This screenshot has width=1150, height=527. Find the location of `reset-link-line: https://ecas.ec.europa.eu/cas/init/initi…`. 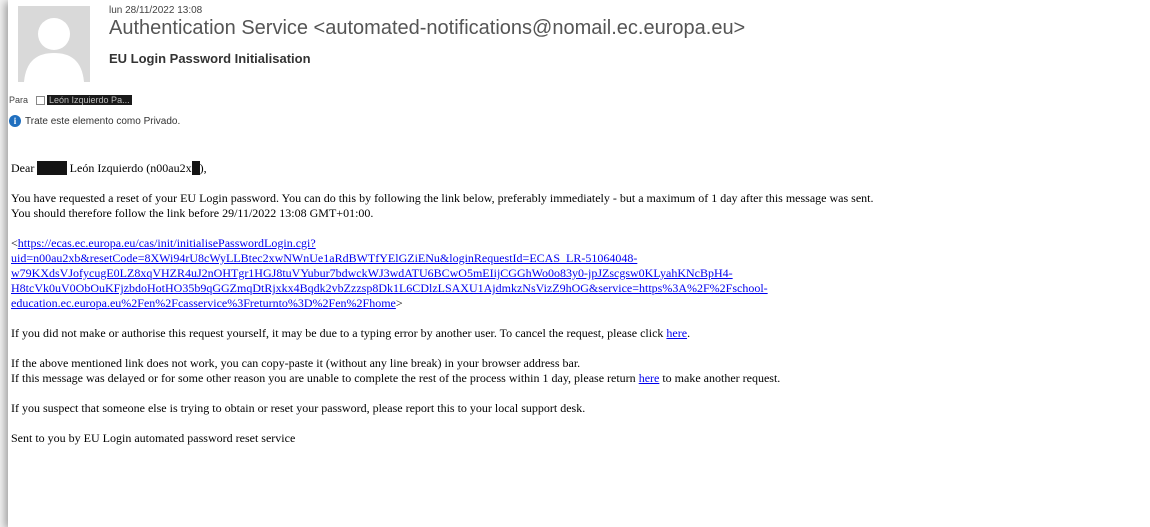

reset-link-line: https://ecas.ec.europa.eu/cas/init/initi… is located at coordinates (166, 243).